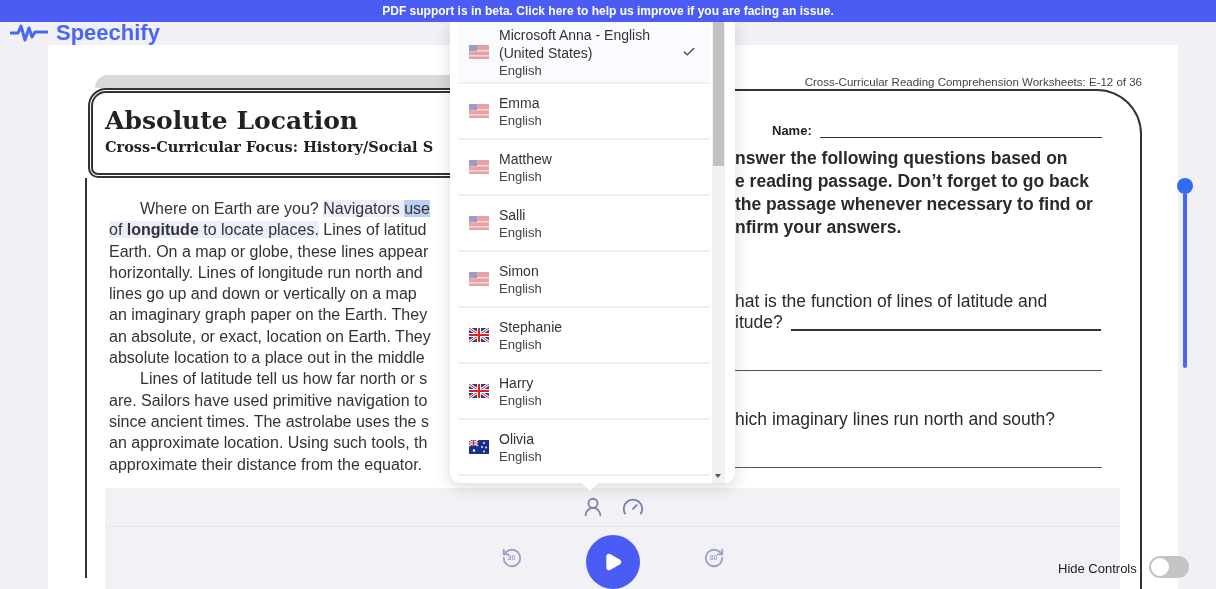 This screenshot has width=1216, height=589. Describe the element at coordinates (285, 209) in the screenshot. I see `passage-line: Where on Earth are you? Navigators use` at that location.